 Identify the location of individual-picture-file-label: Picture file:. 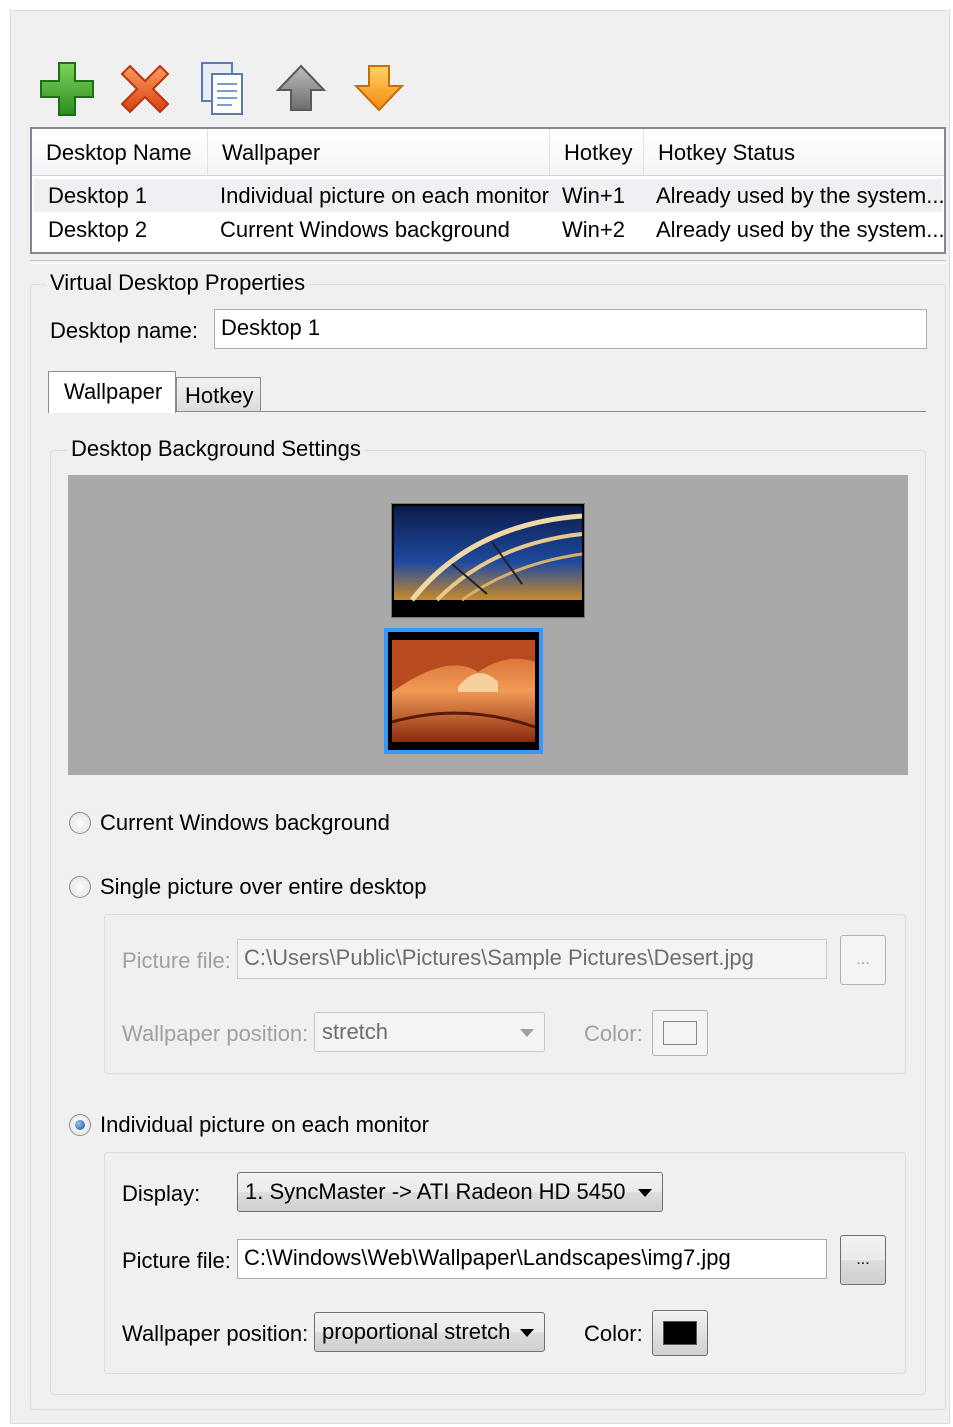
(176, 1260).